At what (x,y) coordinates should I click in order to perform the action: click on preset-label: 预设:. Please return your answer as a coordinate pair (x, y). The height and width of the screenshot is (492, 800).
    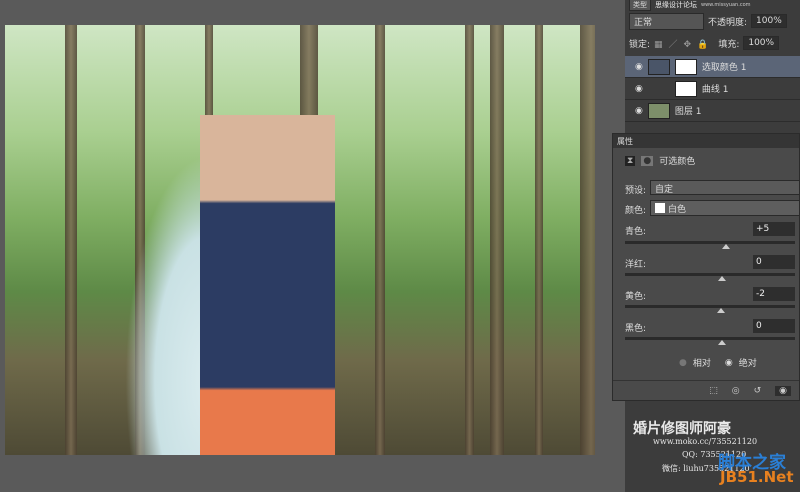
    Looking at the image, I should click on (636, 191).